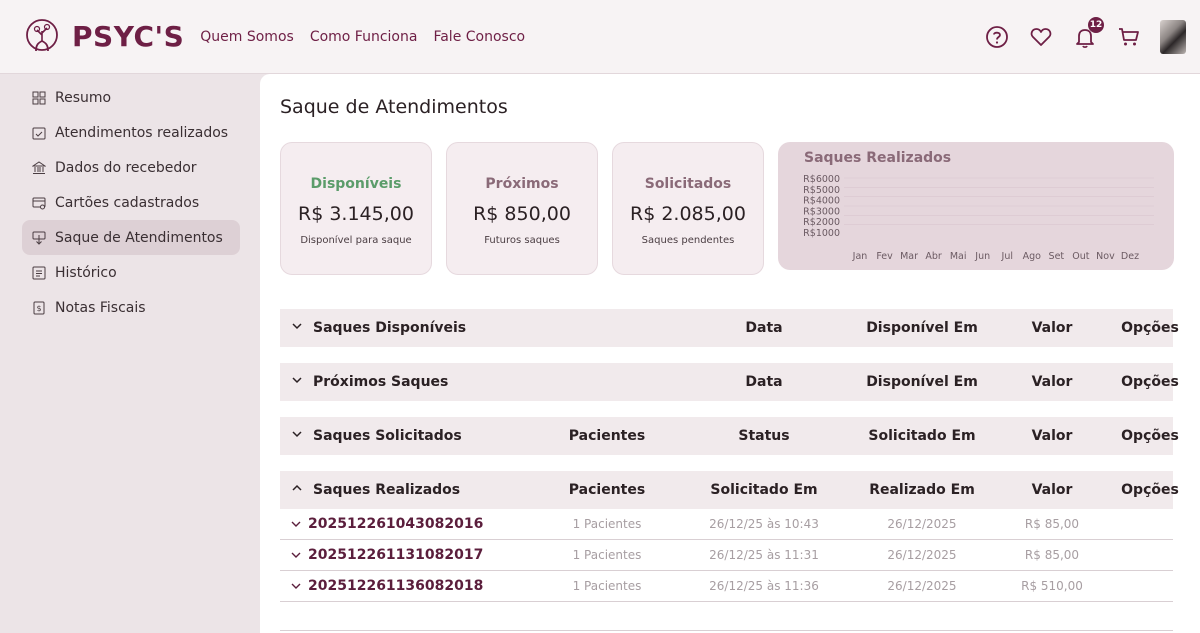 This screenshot has height=633, width=1200. Describe the element at coordinates (131, 202) in the screenshot. I see `sidebar-item-cartoes: Cartões cadastrados` at that location.